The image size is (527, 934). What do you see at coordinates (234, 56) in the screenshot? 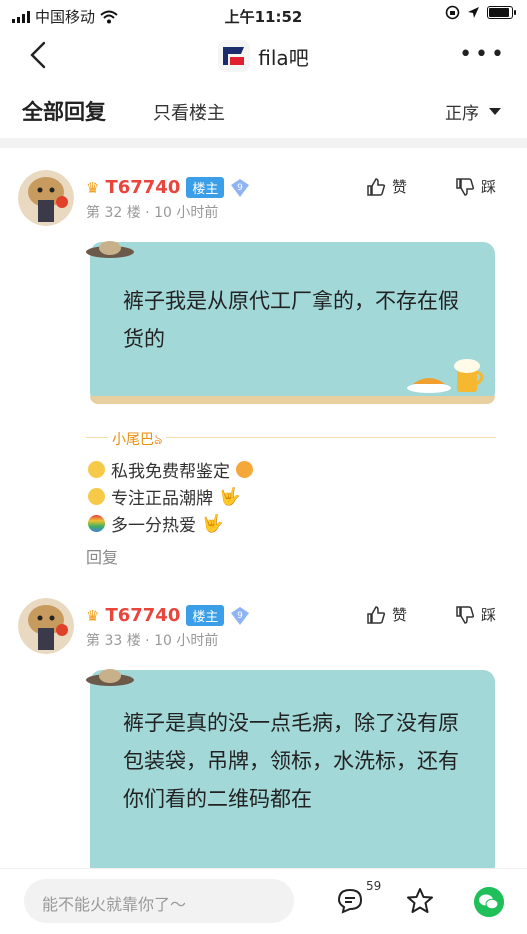
I see `fila-logo-icon` at bounding box center [234, 56].